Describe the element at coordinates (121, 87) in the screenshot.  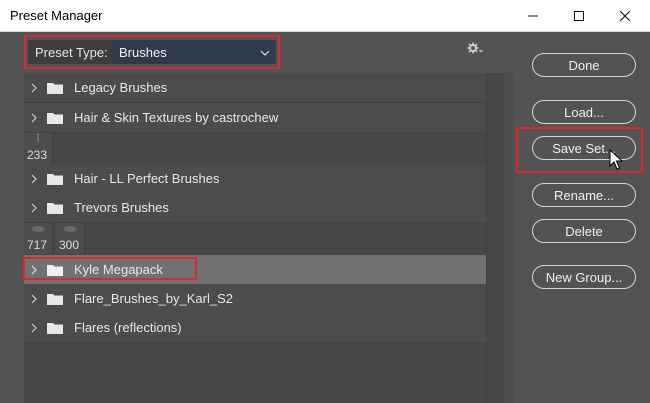
I see `list-item-label: Legacy Brushes` at that location.